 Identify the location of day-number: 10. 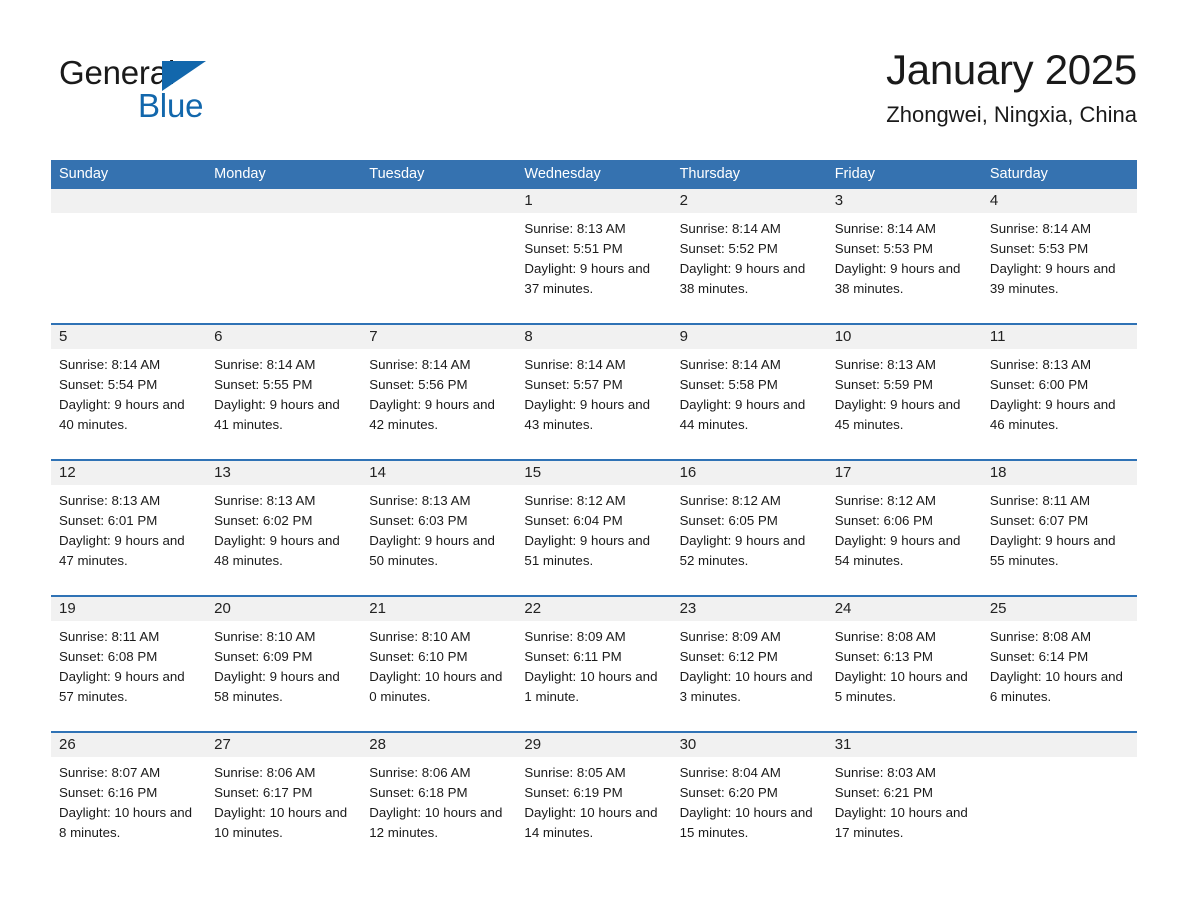
(843, 336).